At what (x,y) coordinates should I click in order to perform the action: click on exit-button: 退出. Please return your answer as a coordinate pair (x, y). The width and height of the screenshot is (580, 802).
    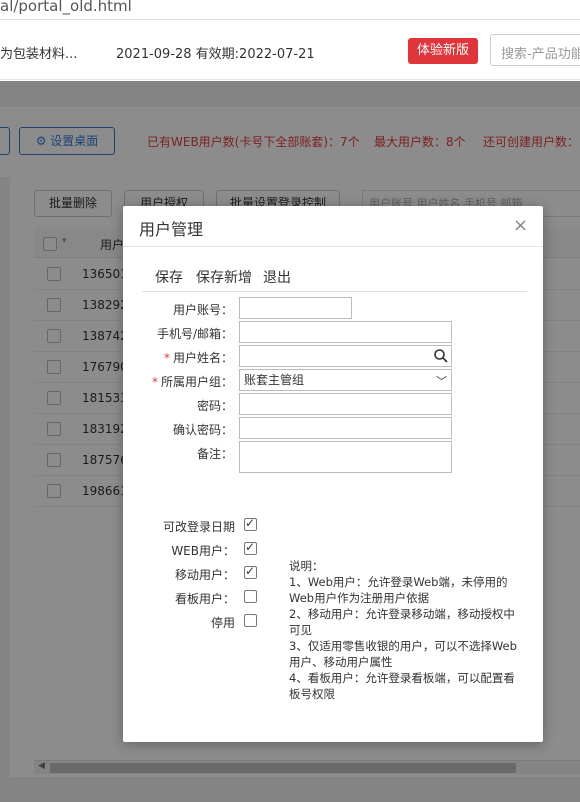
    Looking at the image, I should click on (277, 277).